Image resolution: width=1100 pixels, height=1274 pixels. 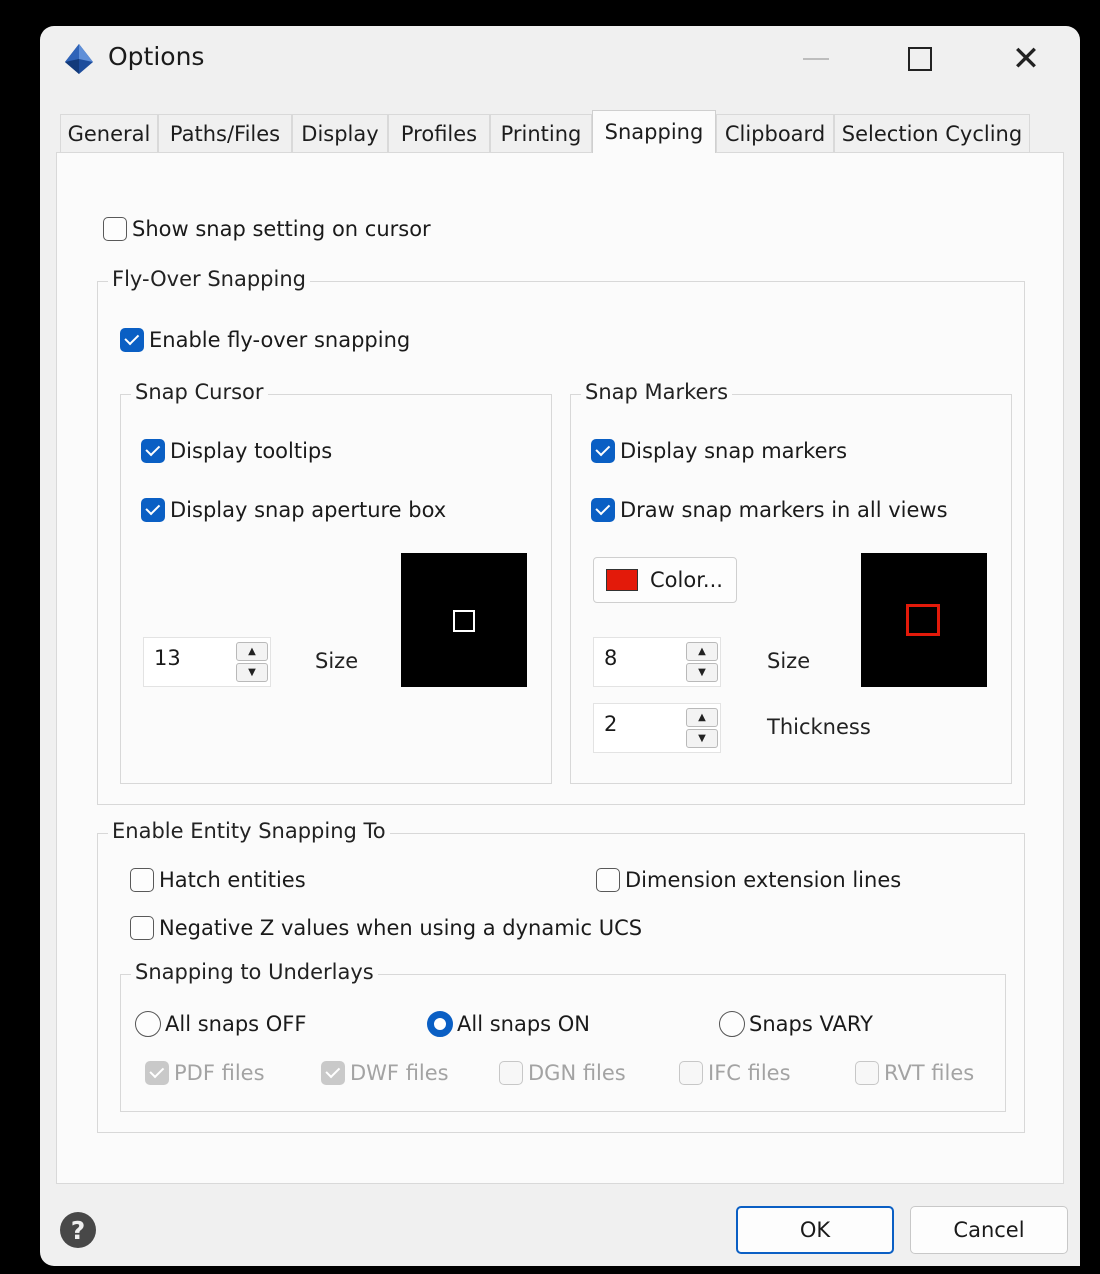 I want to click on tab-selection-cycling: Selection Cycling, so click(x=932, y=133).